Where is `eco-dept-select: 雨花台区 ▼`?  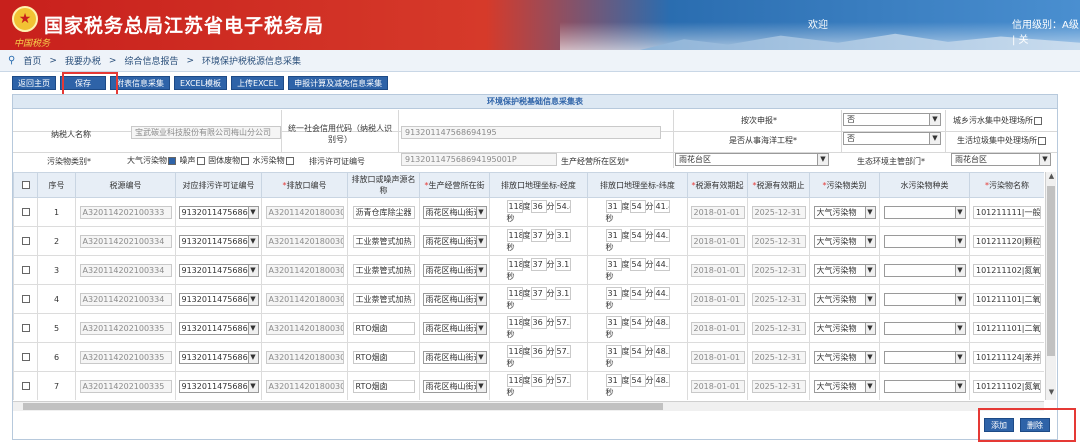
eco-dept-select: 雨花台区 ▼ is located at coordinates (1001, 159).